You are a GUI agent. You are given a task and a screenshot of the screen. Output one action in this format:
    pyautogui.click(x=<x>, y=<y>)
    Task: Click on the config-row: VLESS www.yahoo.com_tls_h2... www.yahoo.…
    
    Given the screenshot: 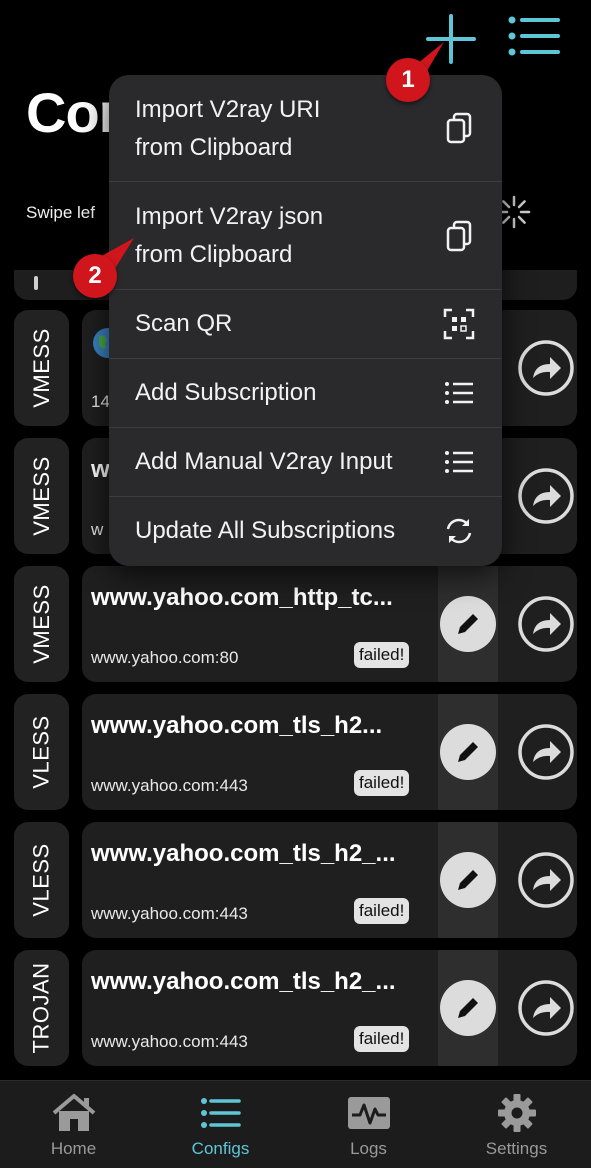 What is the action you would take?
    pyautogui.click(x=295, y=752)
    